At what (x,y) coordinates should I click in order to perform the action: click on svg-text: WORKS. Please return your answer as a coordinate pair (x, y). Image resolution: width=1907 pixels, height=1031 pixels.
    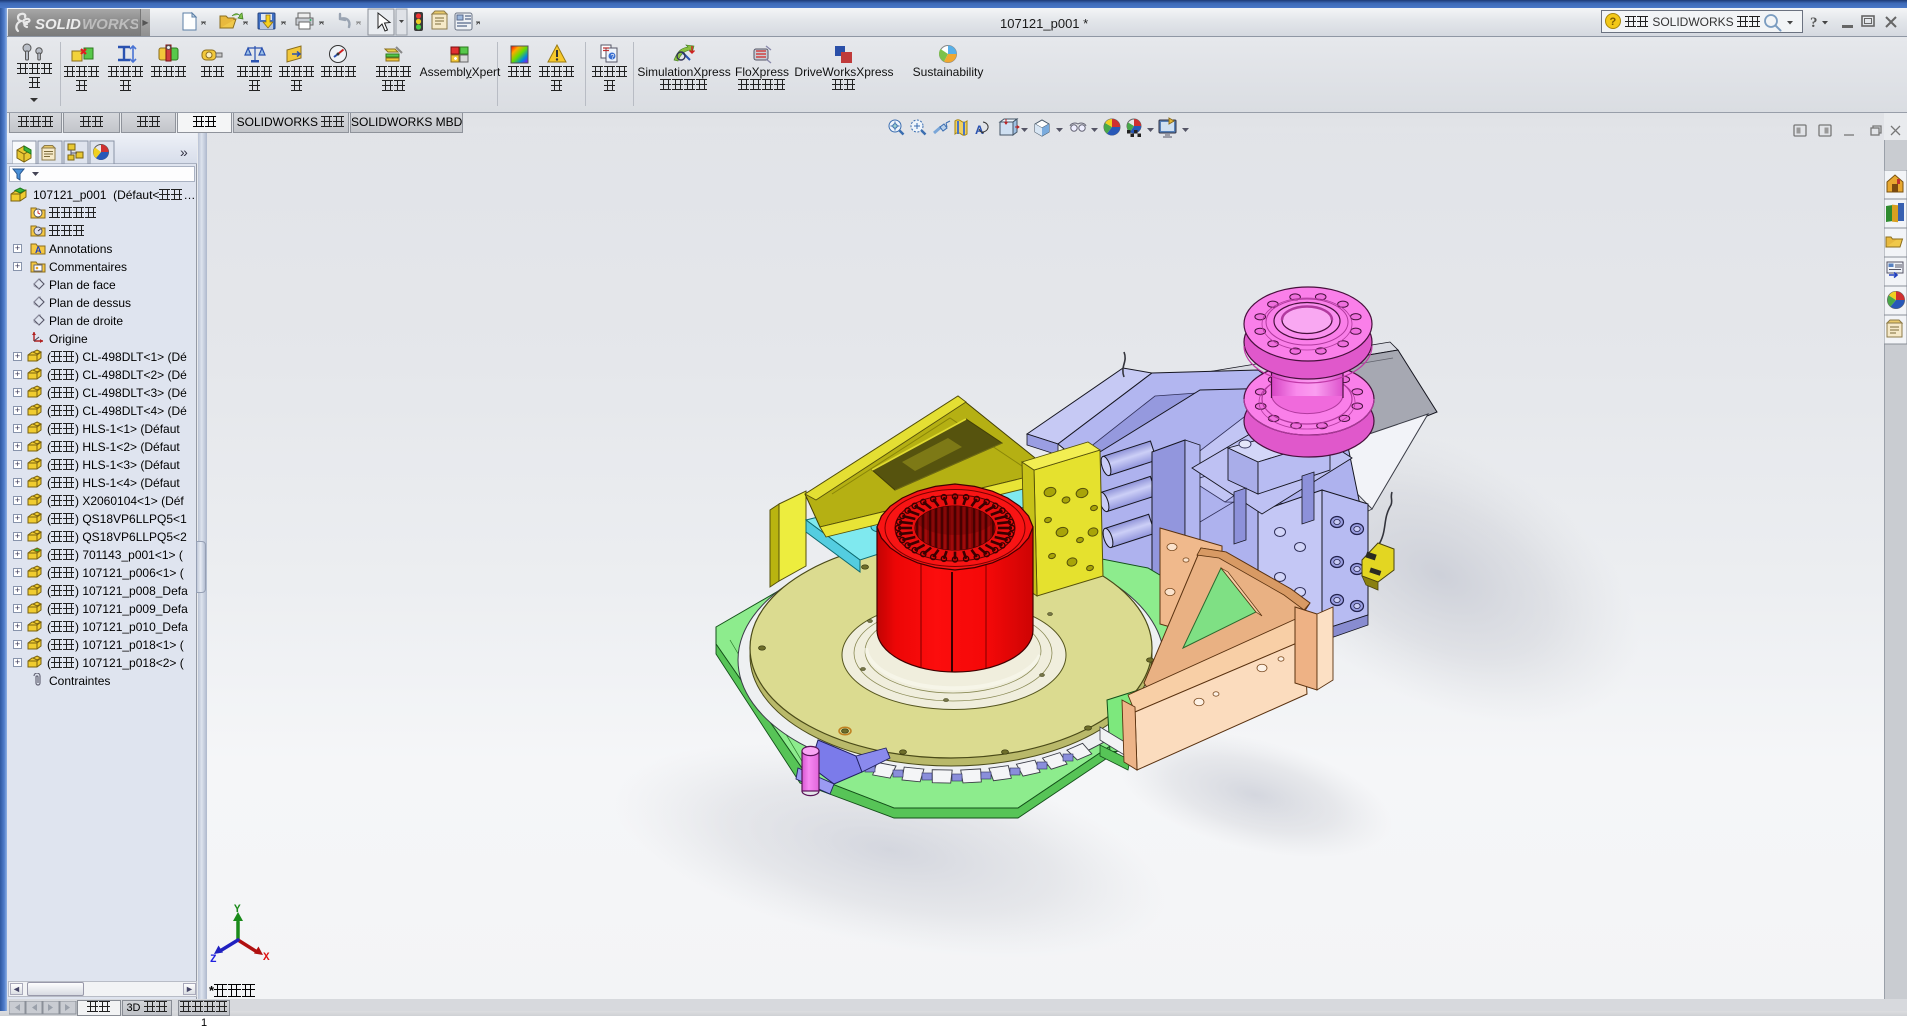
    Looking at the image, I should click on (110, 24).